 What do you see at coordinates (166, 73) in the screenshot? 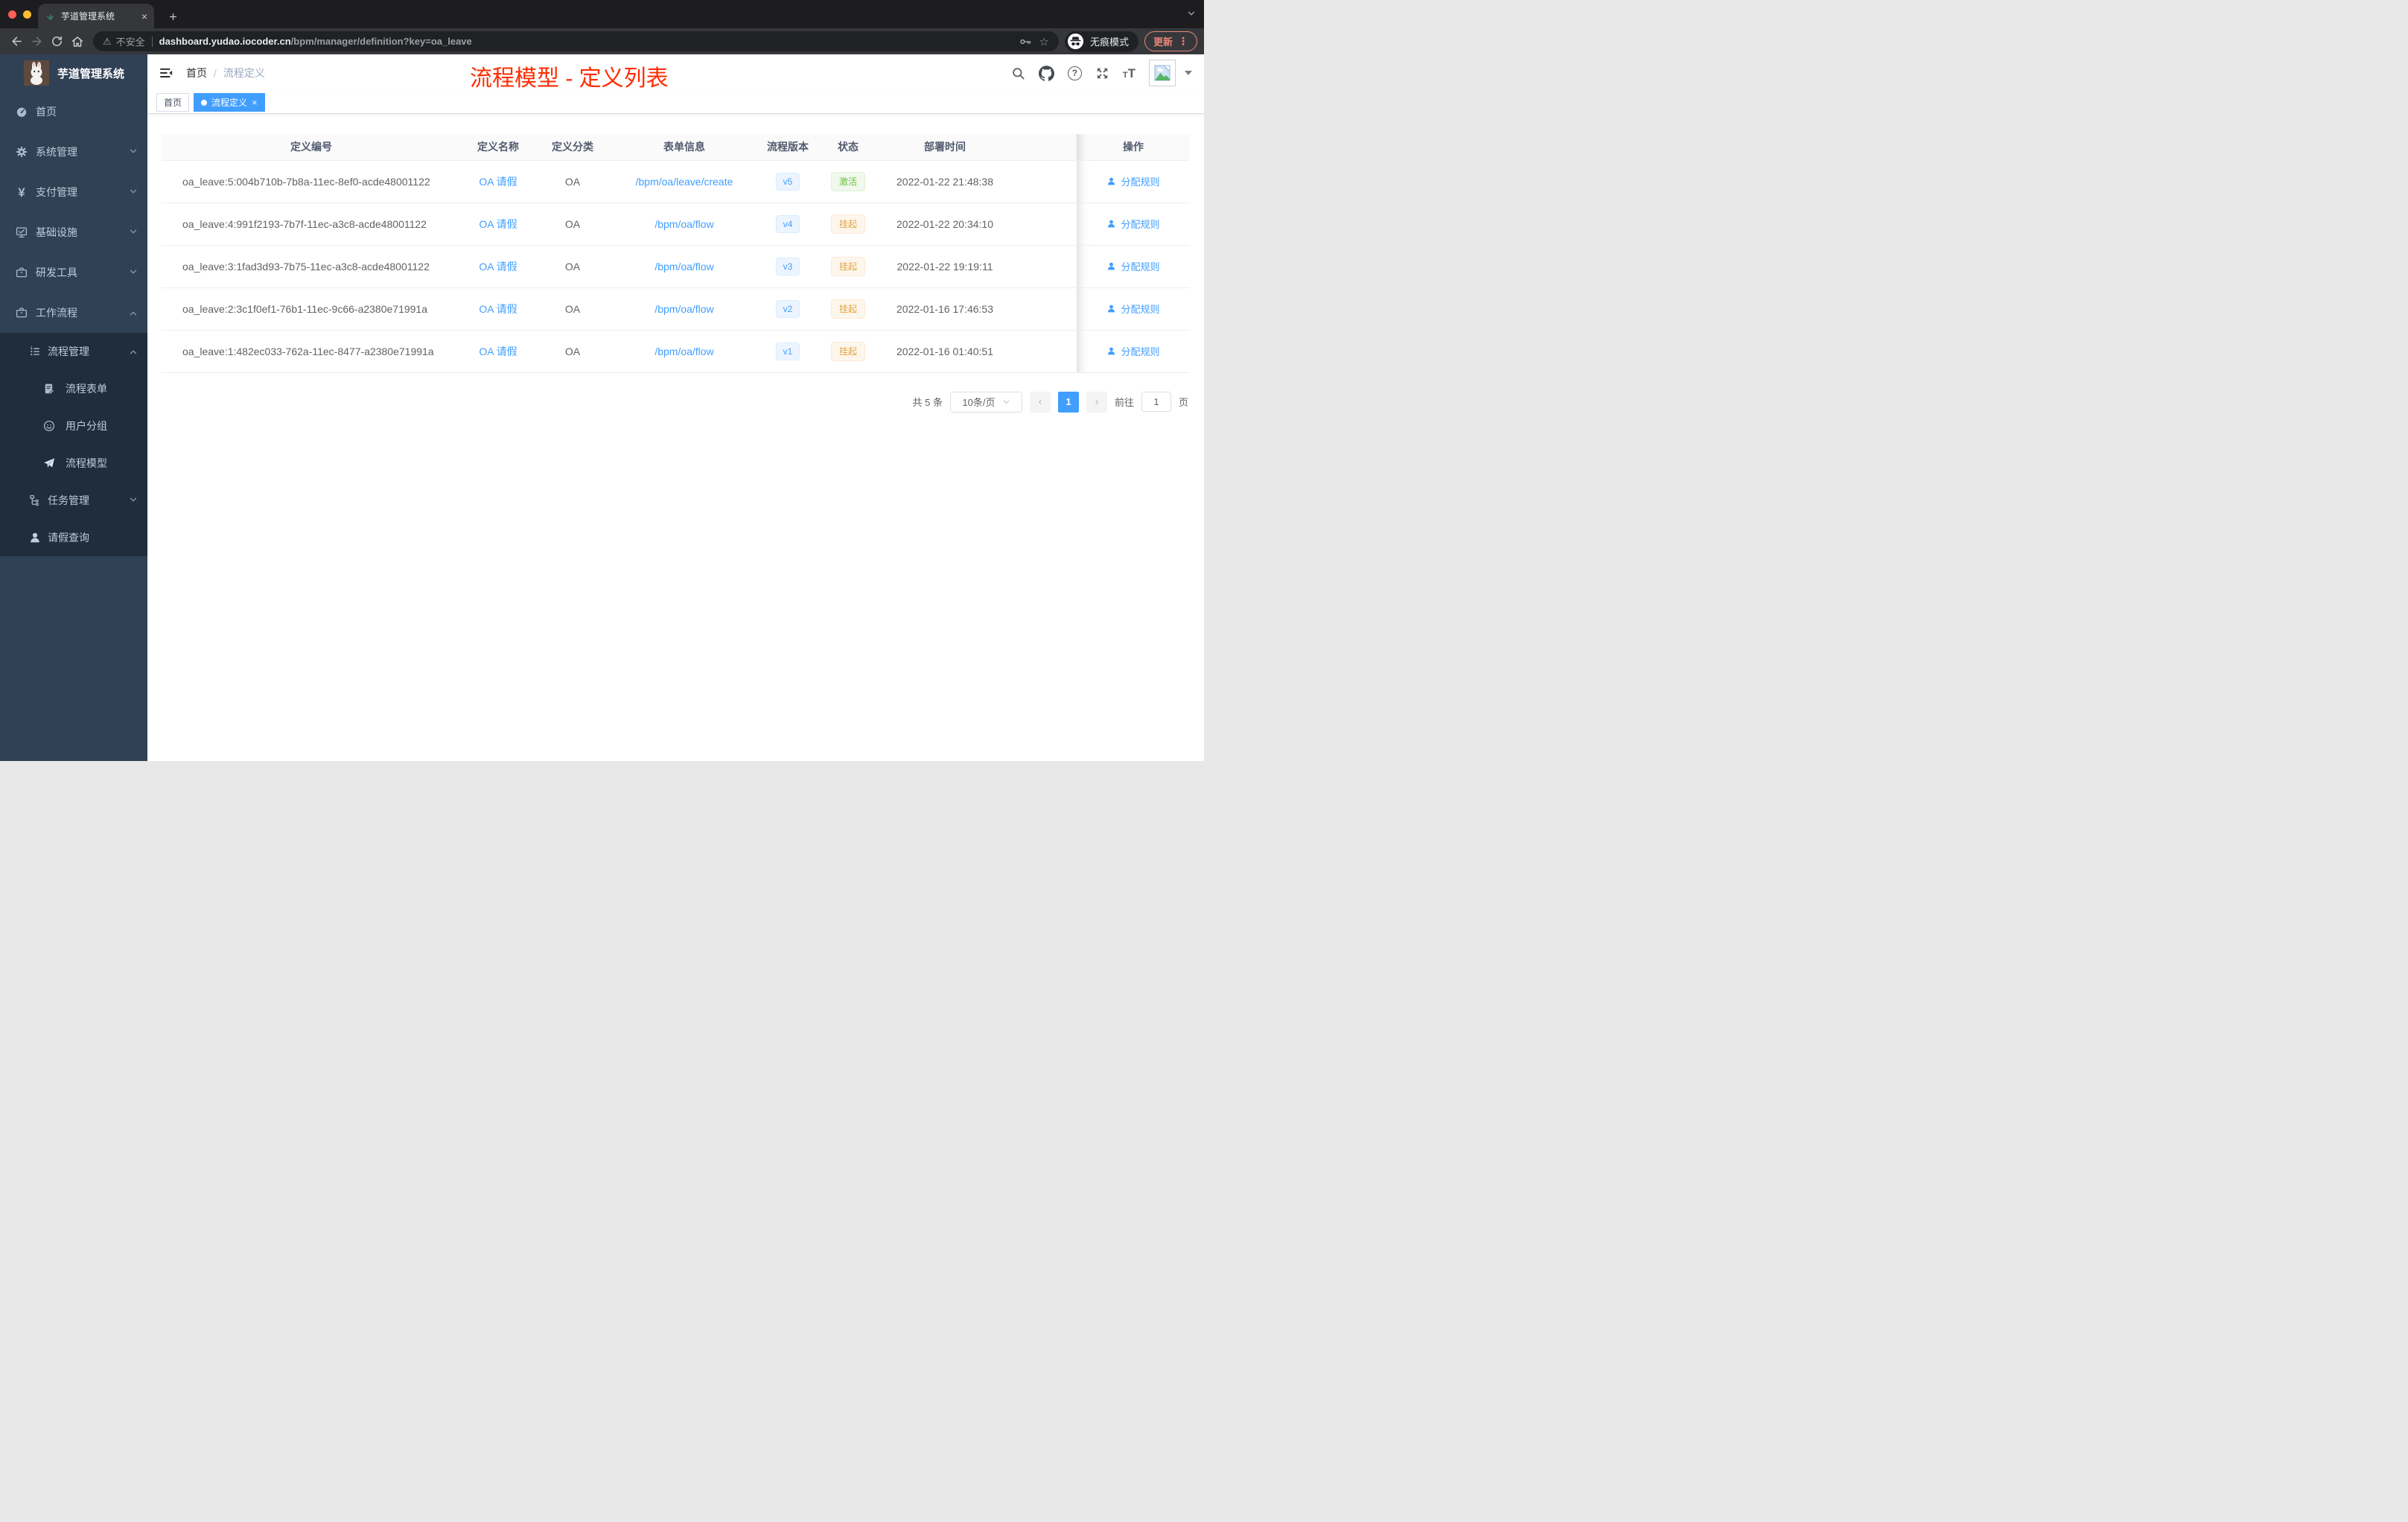
I see `sidebar-collapse-icon` at bounding box center [166, 73].